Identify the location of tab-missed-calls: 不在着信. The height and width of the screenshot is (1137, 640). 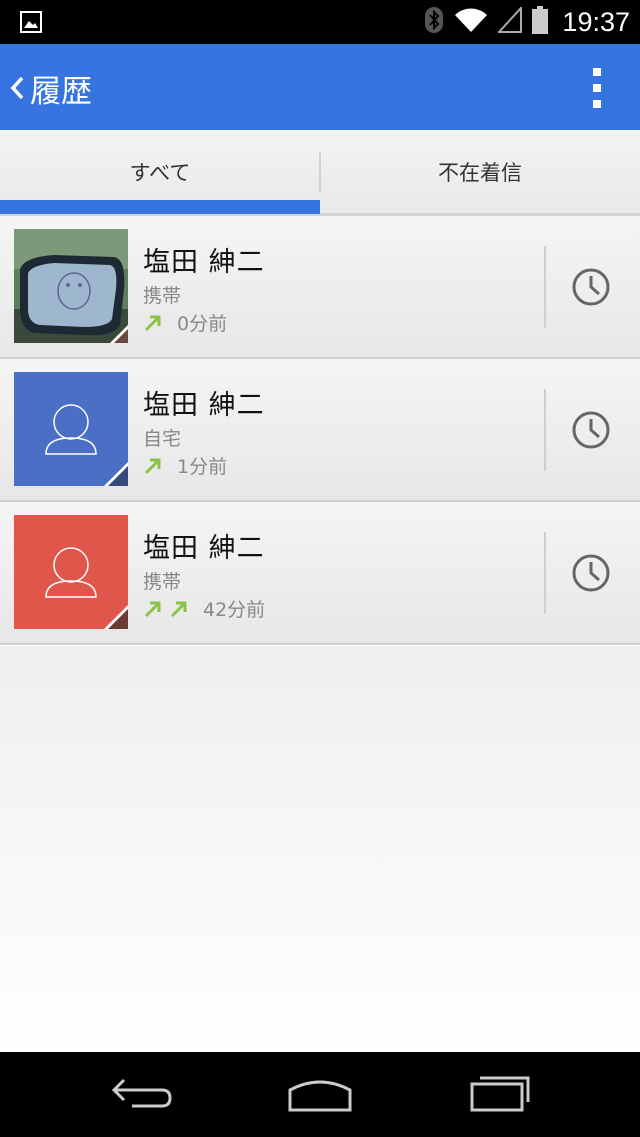
(480, 172).